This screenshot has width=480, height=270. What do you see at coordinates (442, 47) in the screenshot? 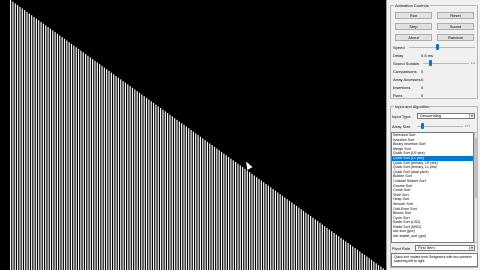
I see `speed-slider-track` at bounding box center [442, 47].